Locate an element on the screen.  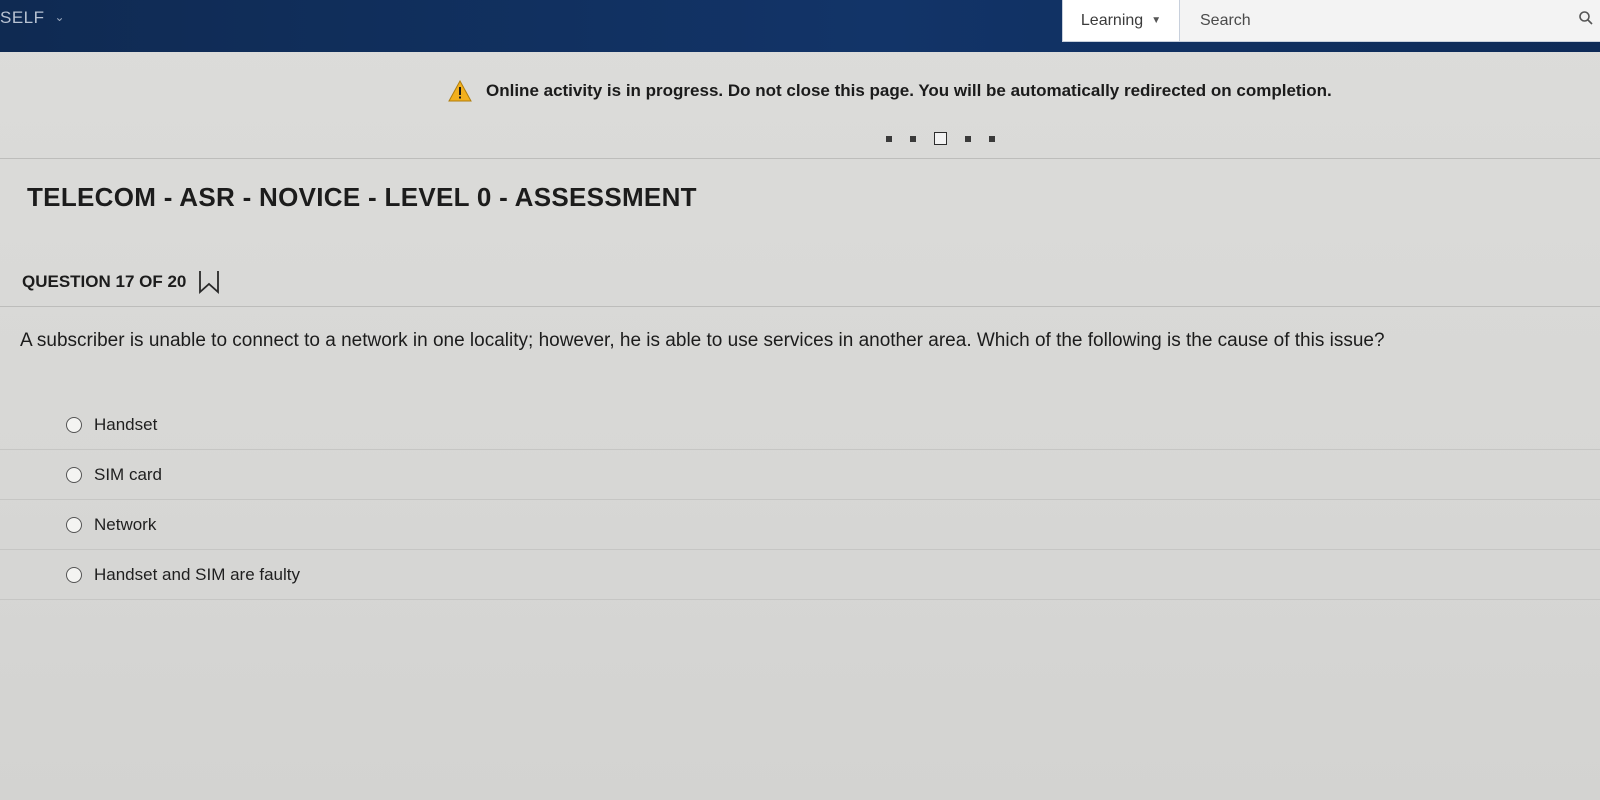
warning-icon is located at coordinates (460, 91).